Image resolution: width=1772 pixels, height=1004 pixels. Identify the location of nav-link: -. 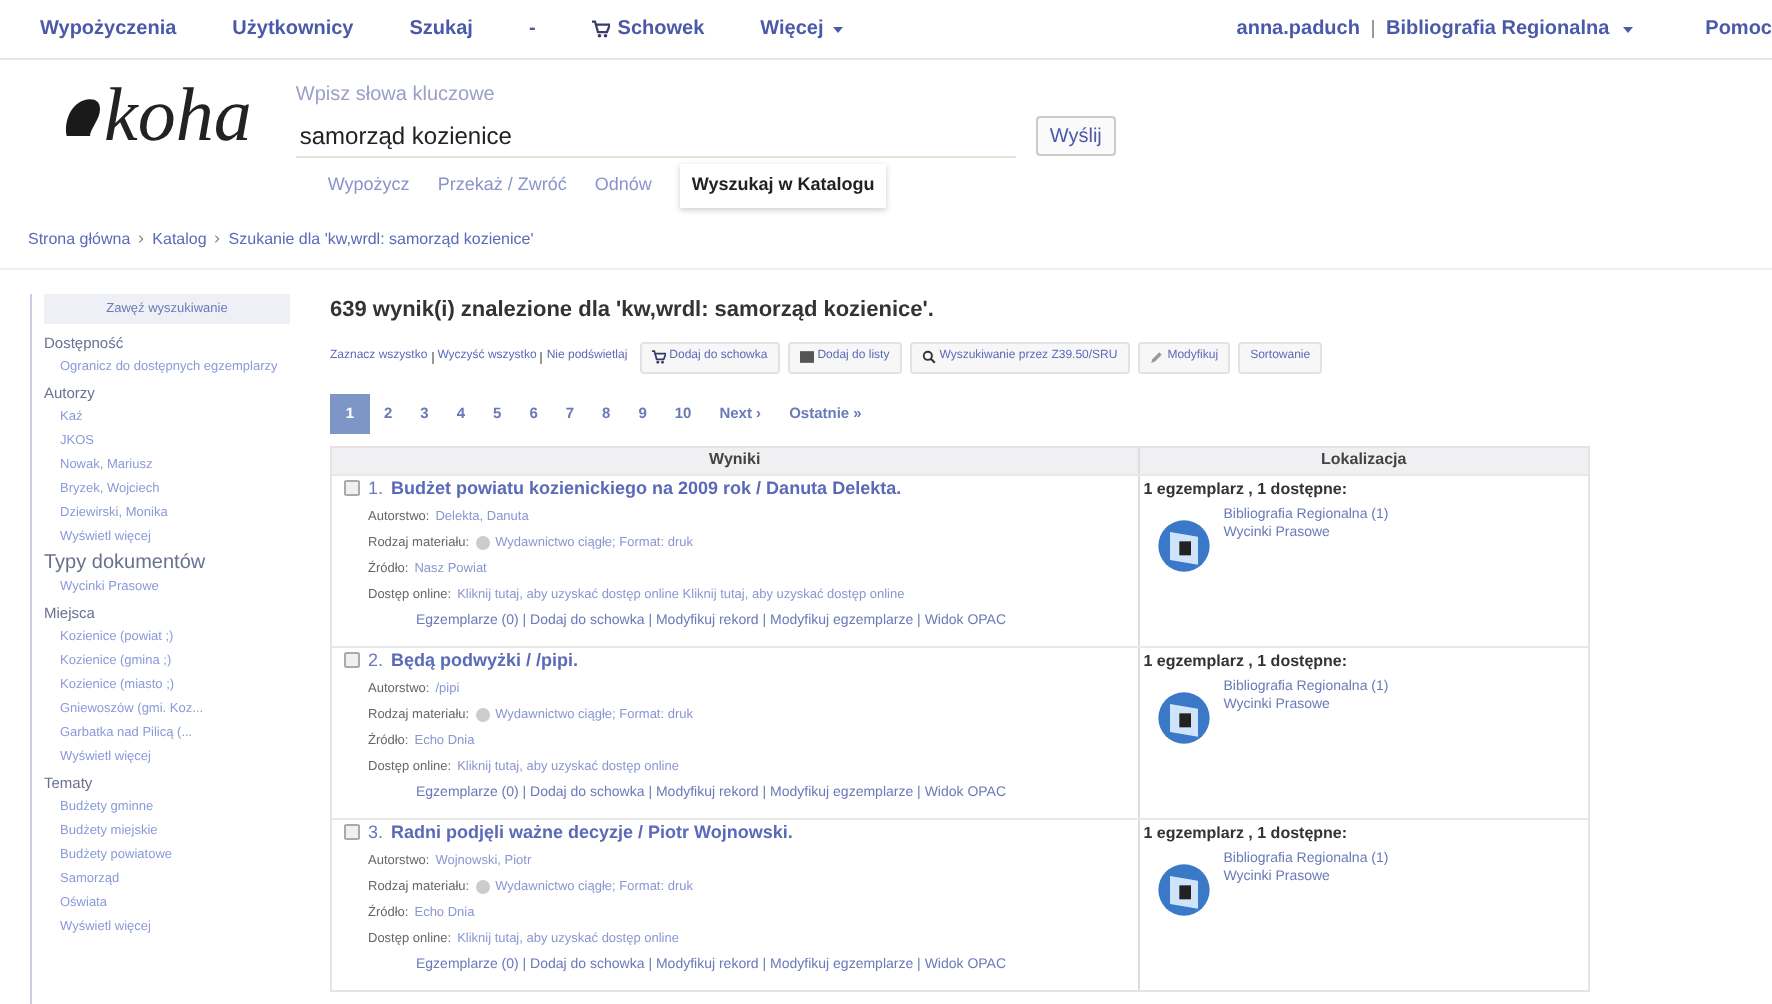
(532, 29).